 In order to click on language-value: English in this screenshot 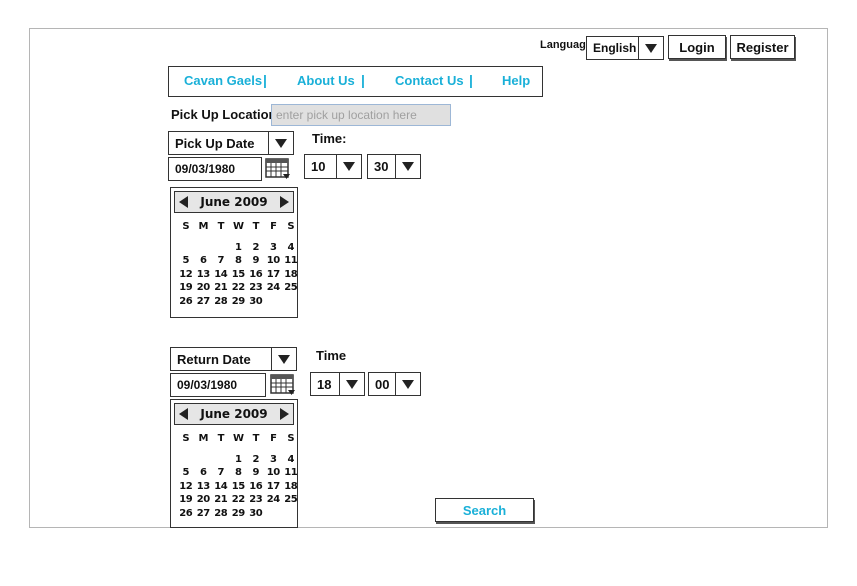, I will do `click(613, 48)`.